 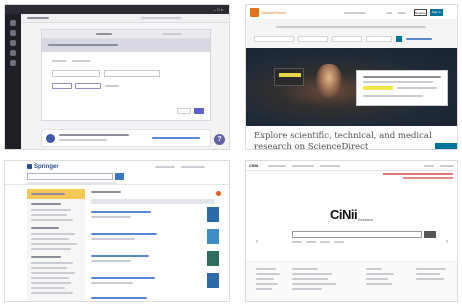 I want to click on elsevier-logo-icon, so click(x=254, y=12).